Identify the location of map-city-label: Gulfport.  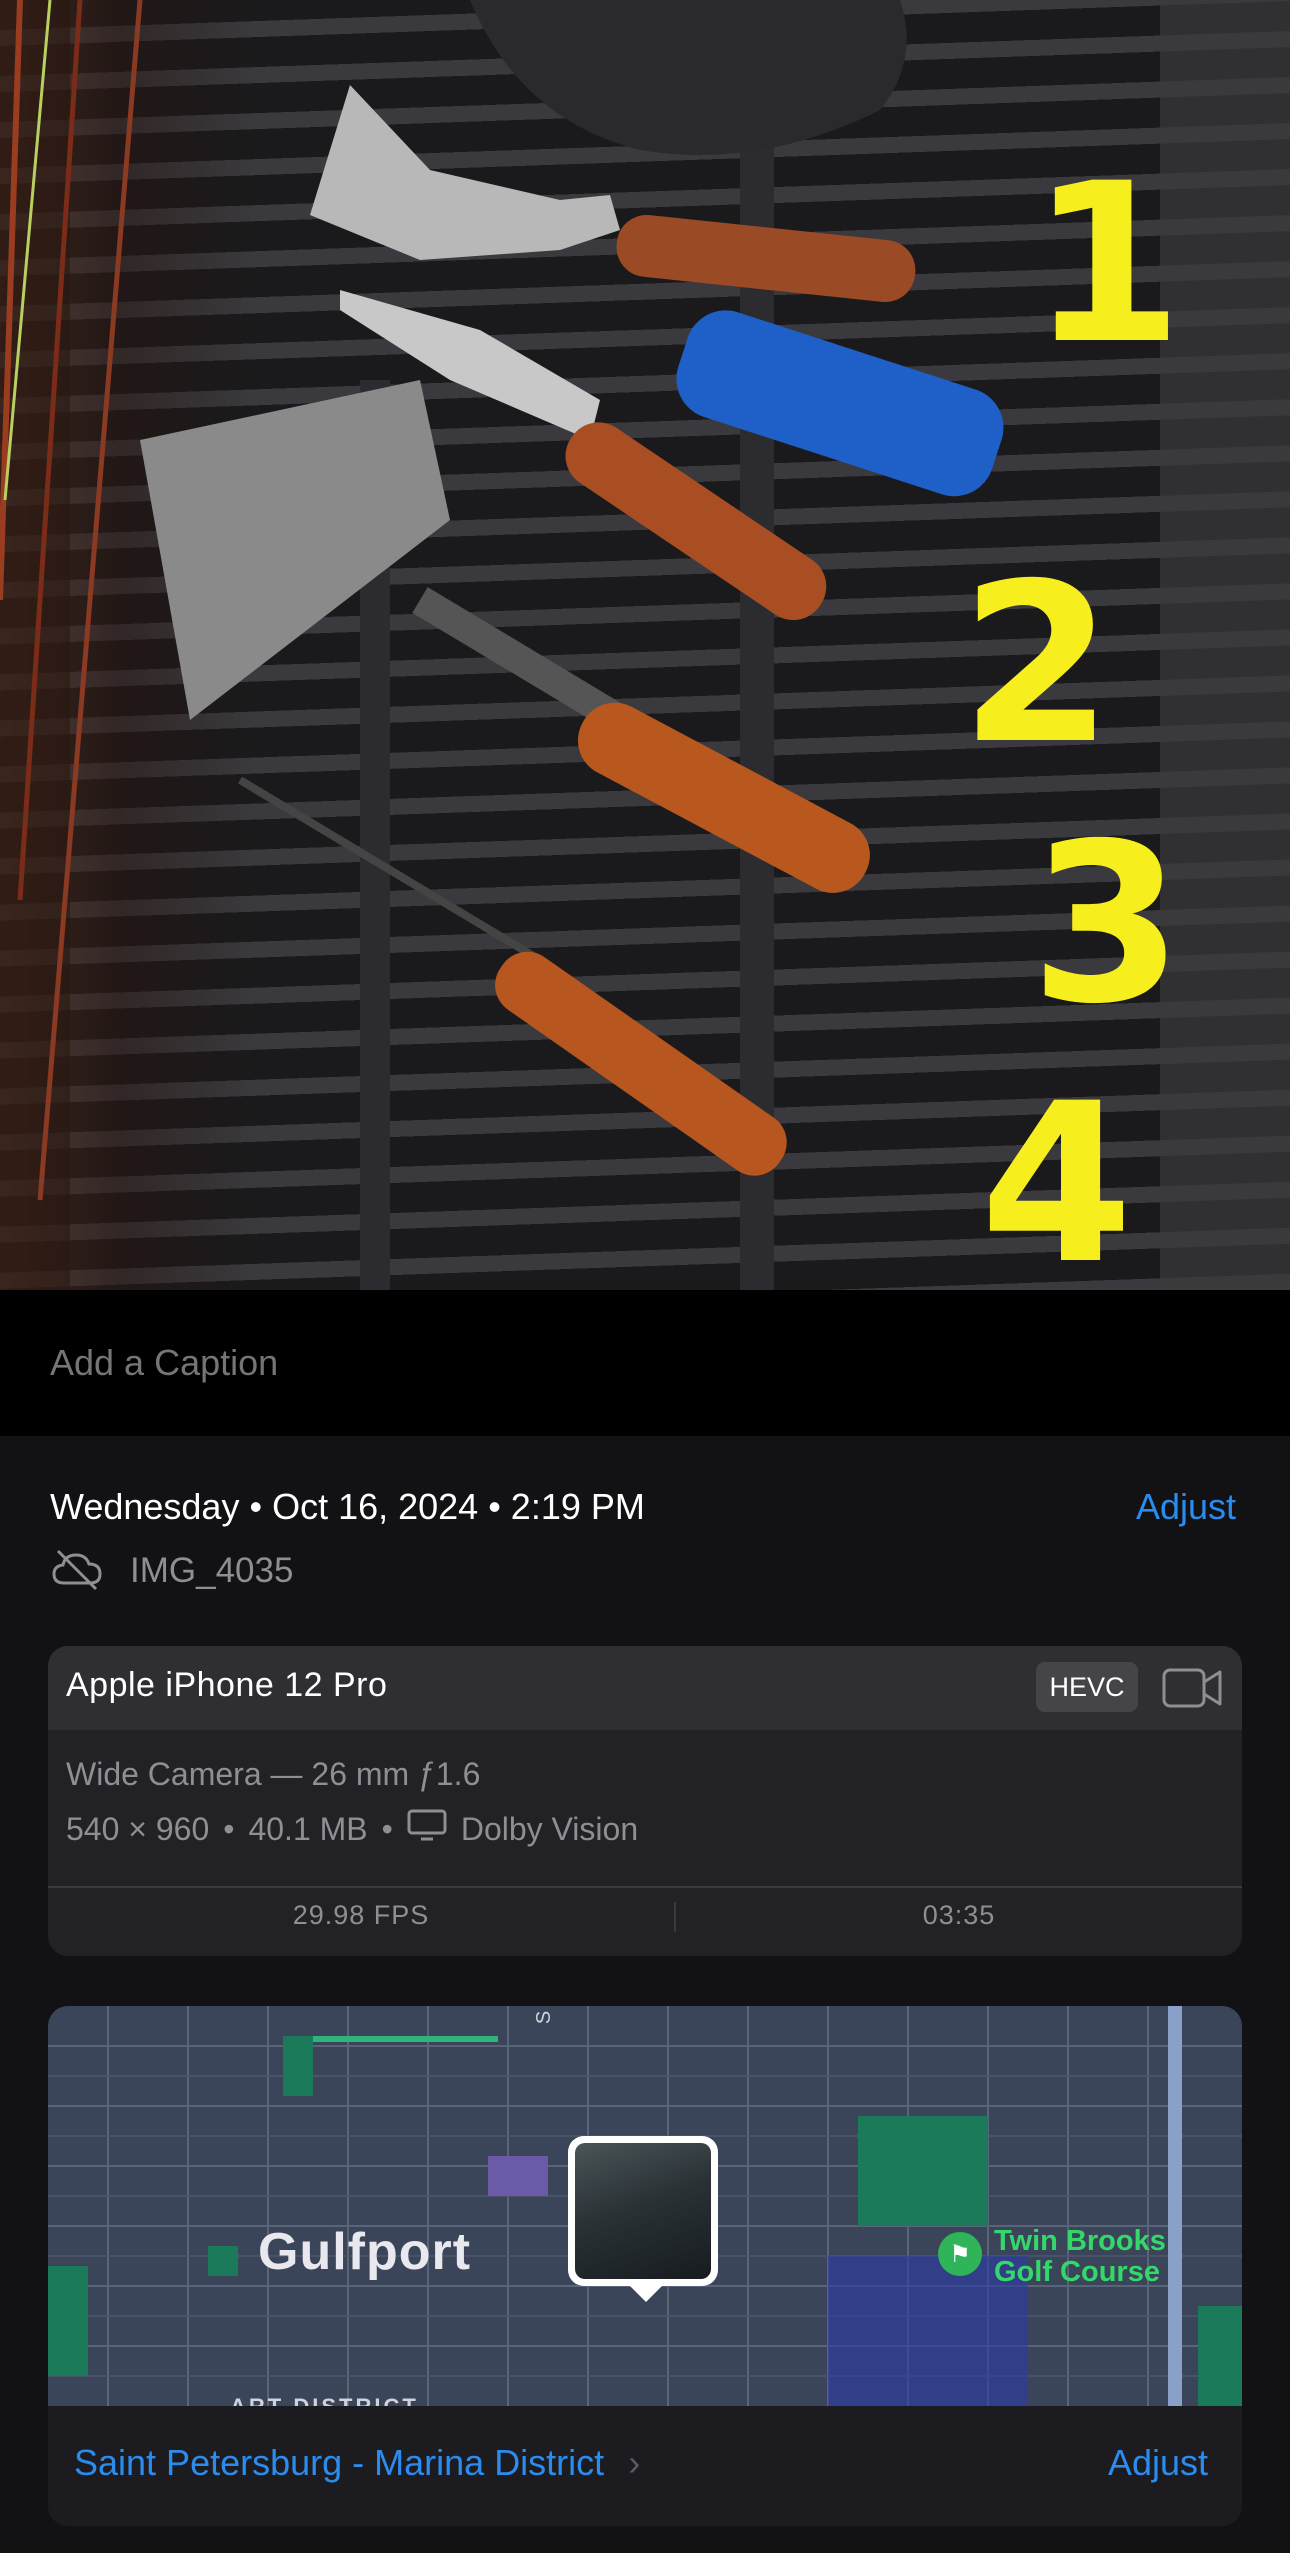
(365, 2252).